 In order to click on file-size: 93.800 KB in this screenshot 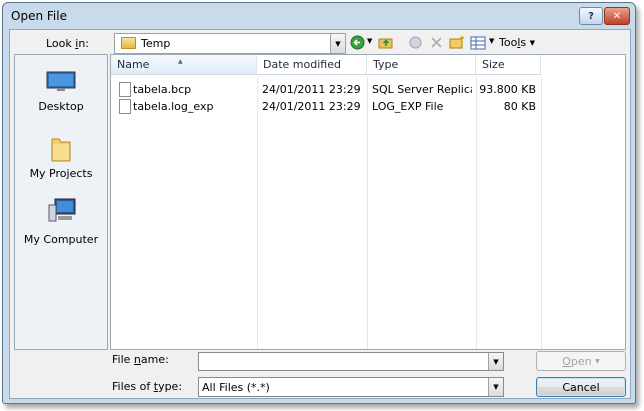, I will do `click(507, 89)`.